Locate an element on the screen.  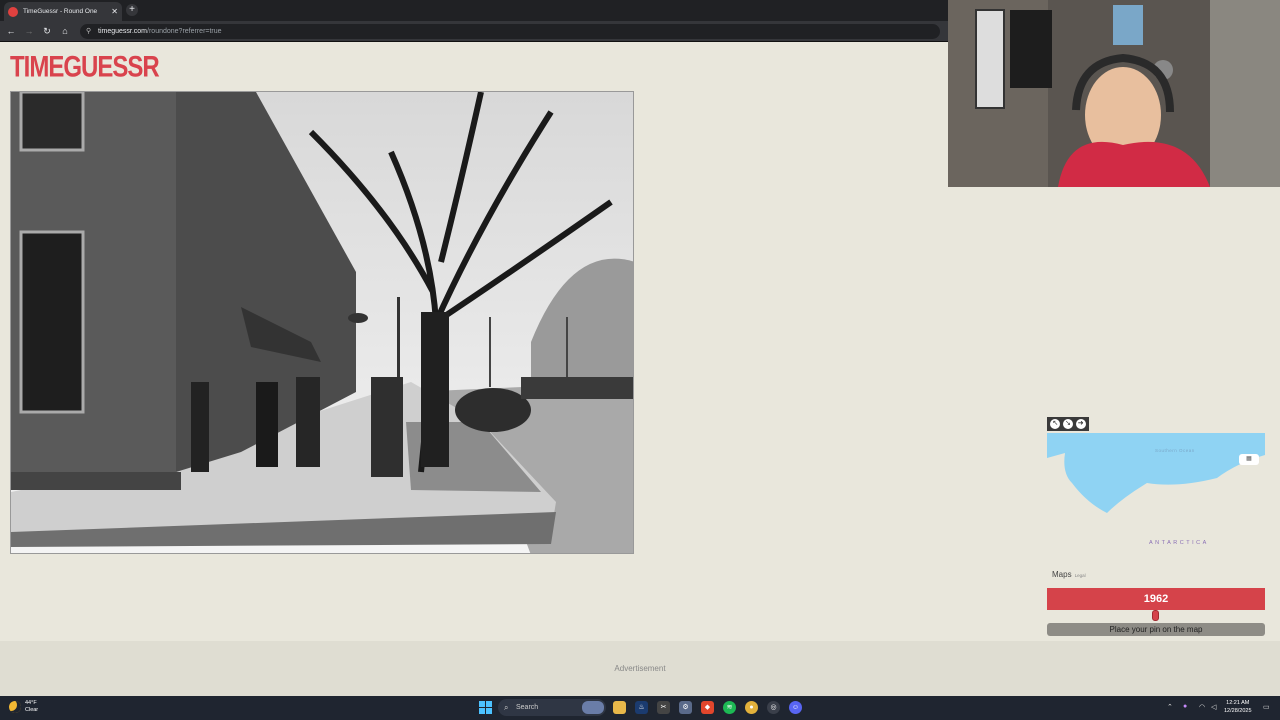
discord-icon: ☺ is located at coordinates (795, 707).